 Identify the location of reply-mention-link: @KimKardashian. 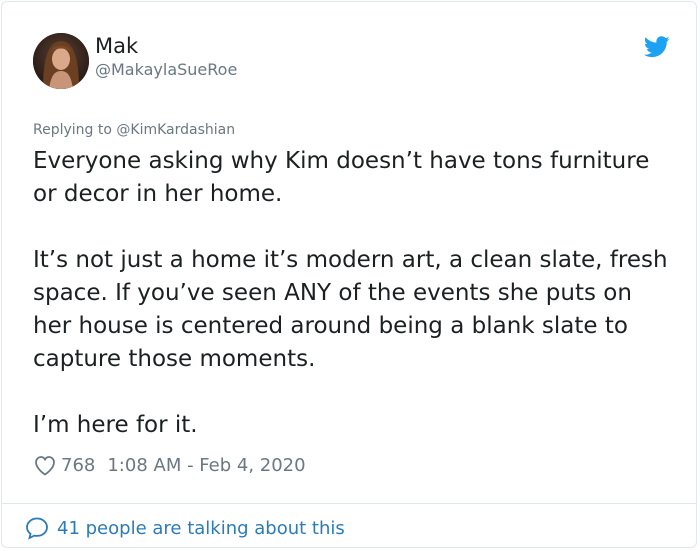
(175, 130).